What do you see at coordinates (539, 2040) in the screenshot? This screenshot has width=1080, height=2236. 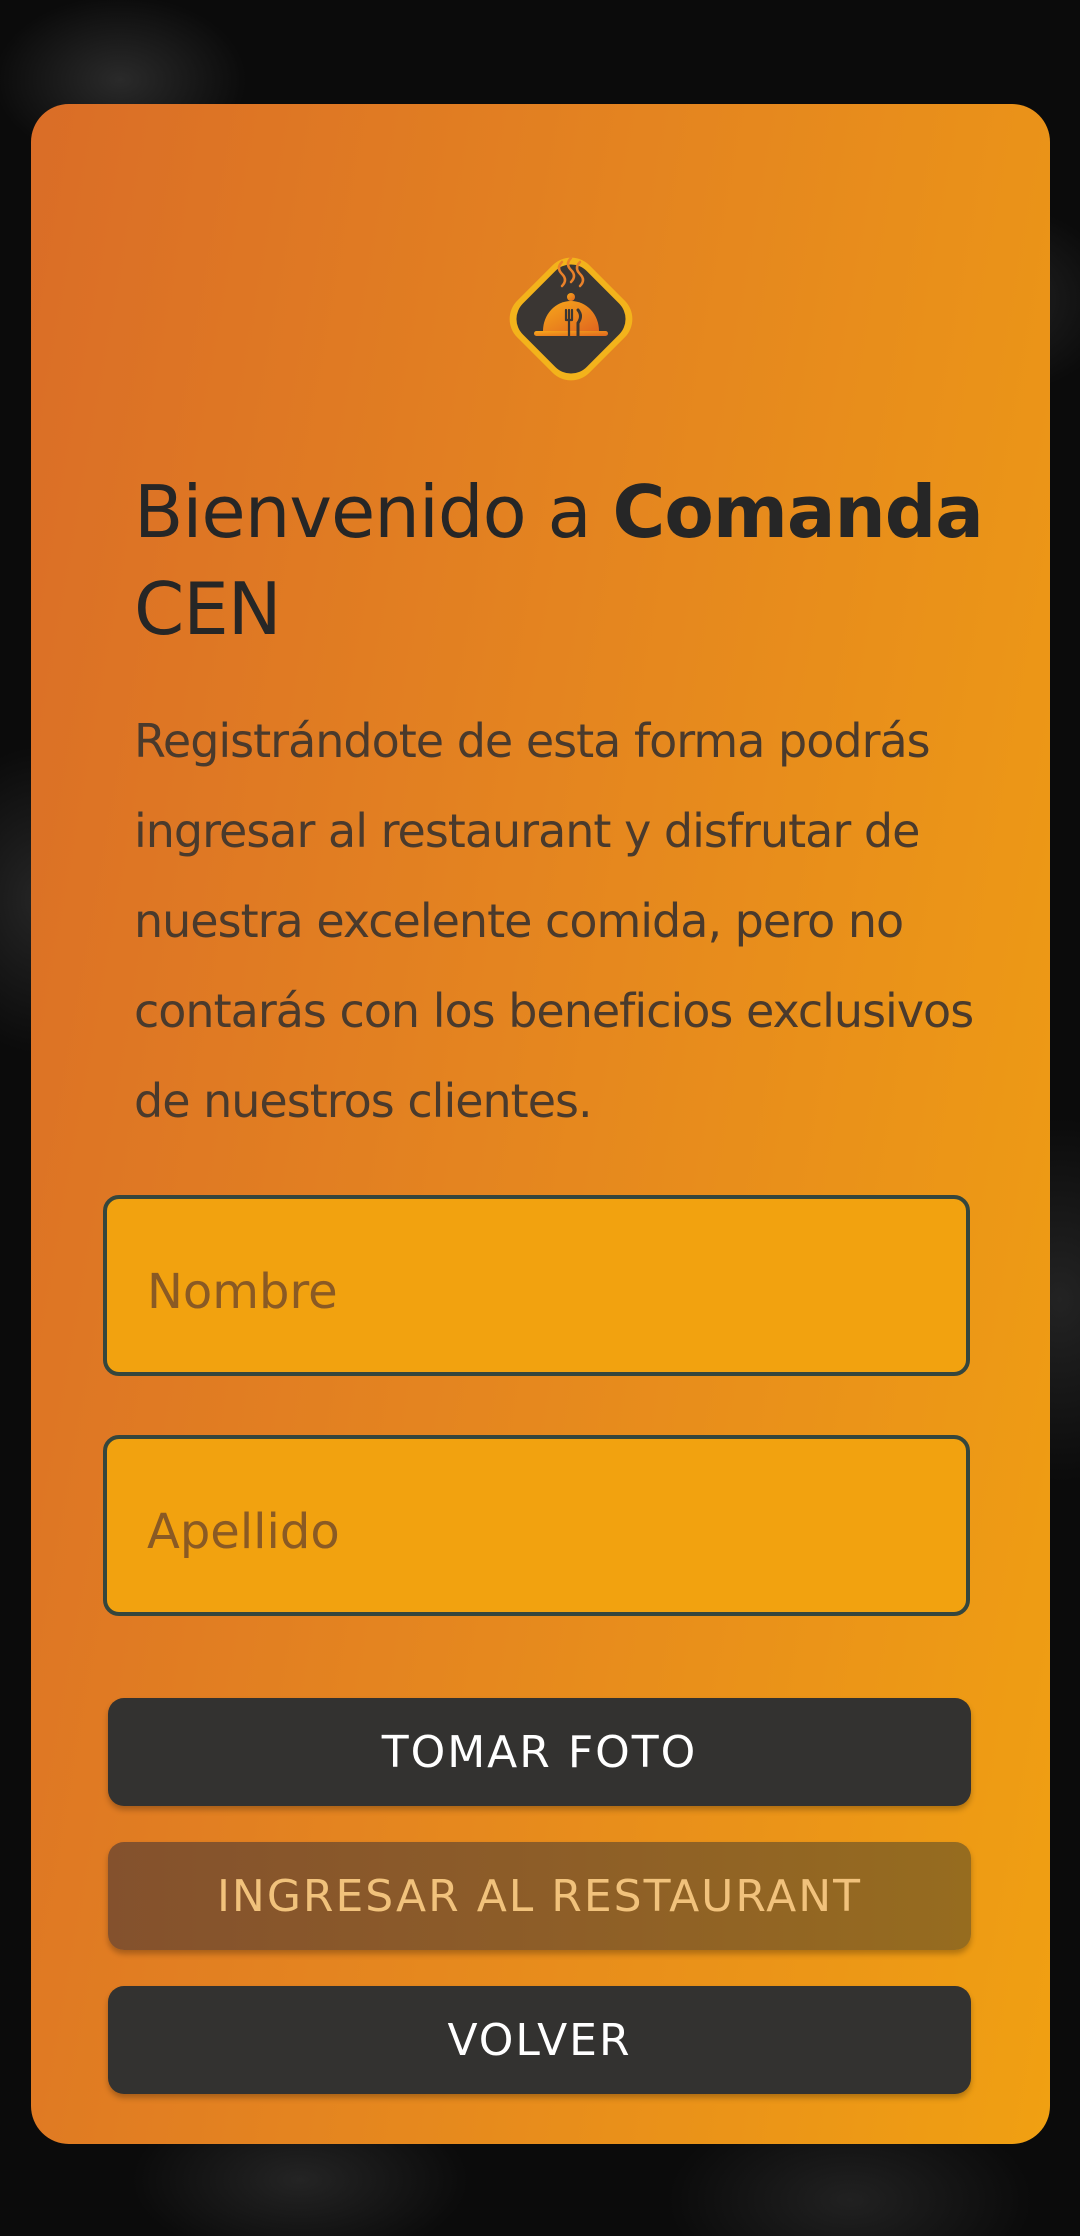 I see `back-button: VOLVER` at bounding box center [539, 2040].